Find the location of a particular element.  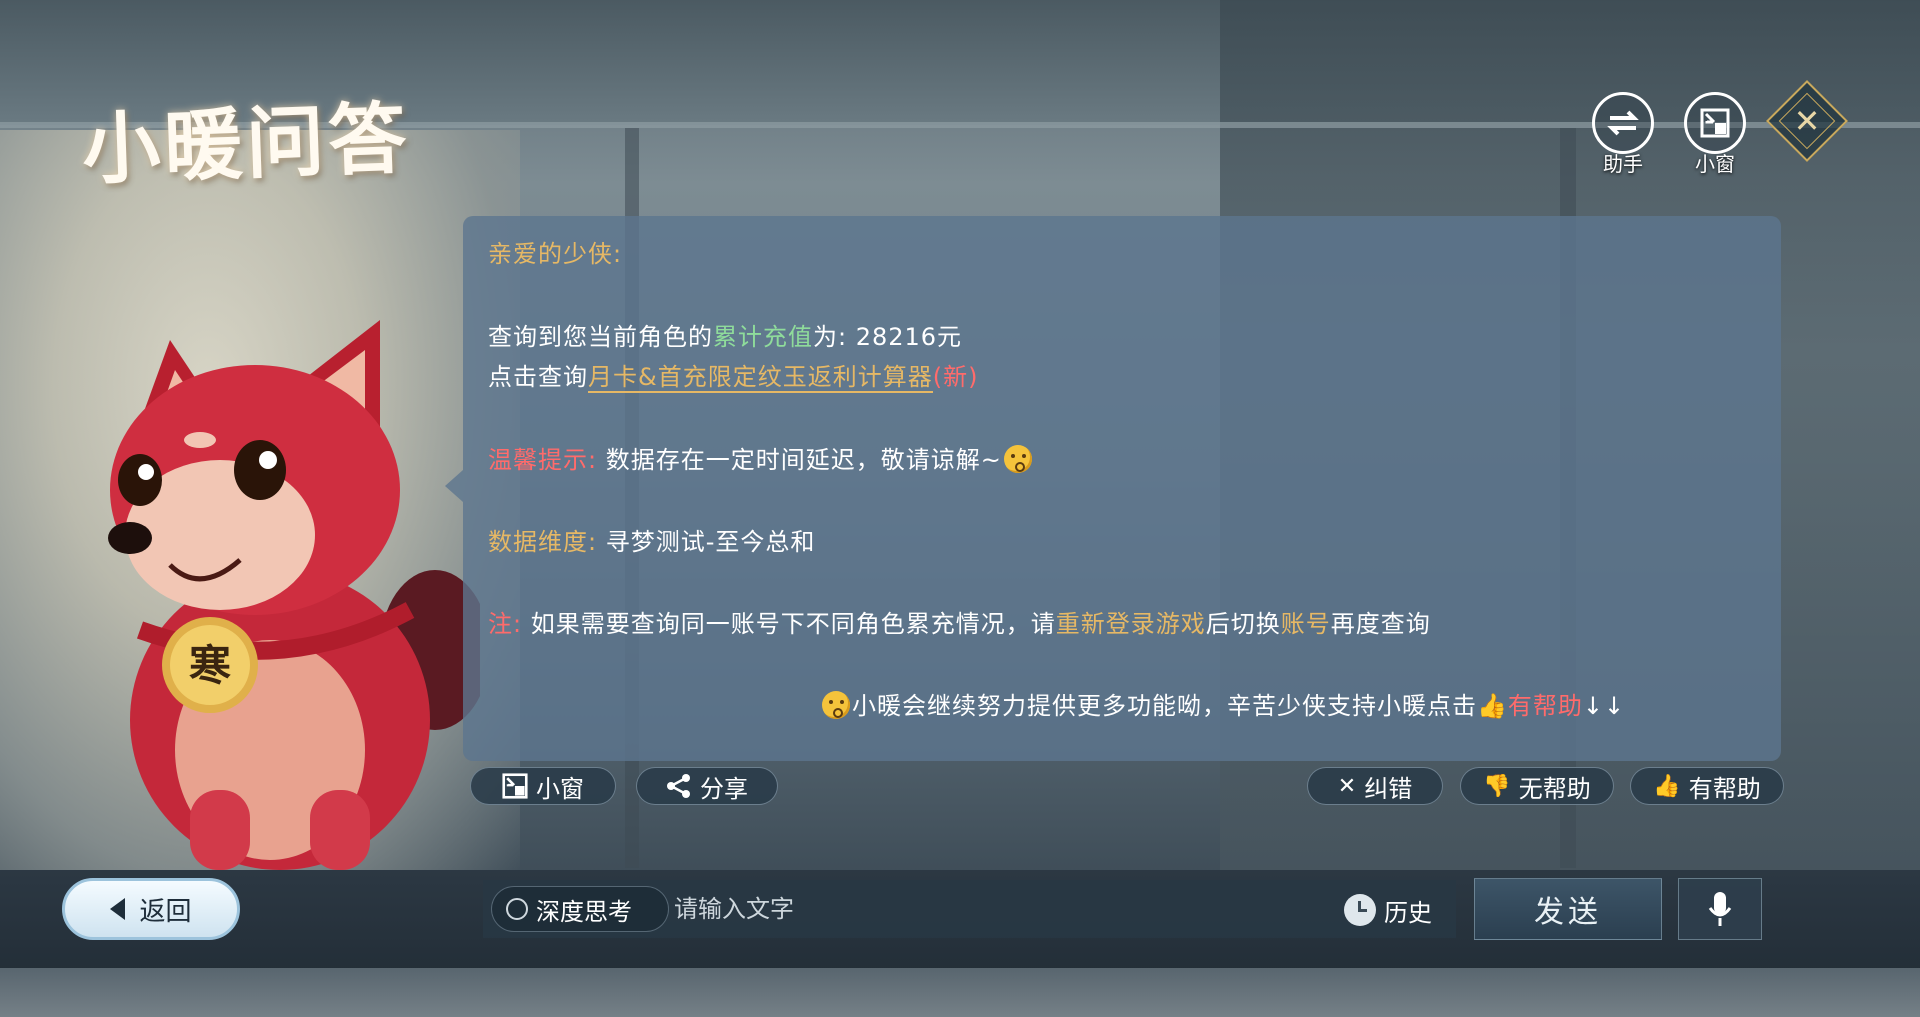

background-floor-strip is located at coordinates (960, 992).